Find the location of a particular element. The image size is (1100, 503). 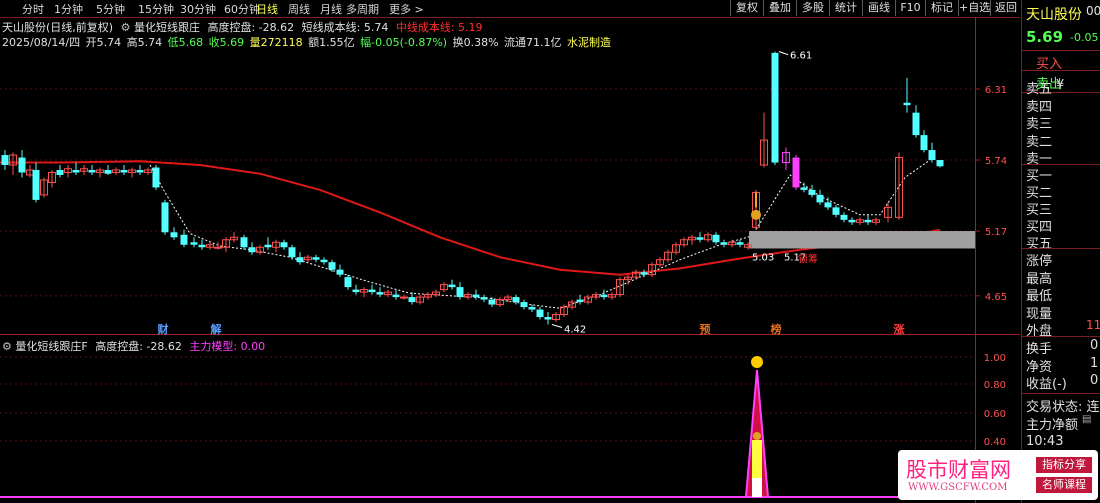

event-marker-2: 预 is located at coordinates (705, 329).